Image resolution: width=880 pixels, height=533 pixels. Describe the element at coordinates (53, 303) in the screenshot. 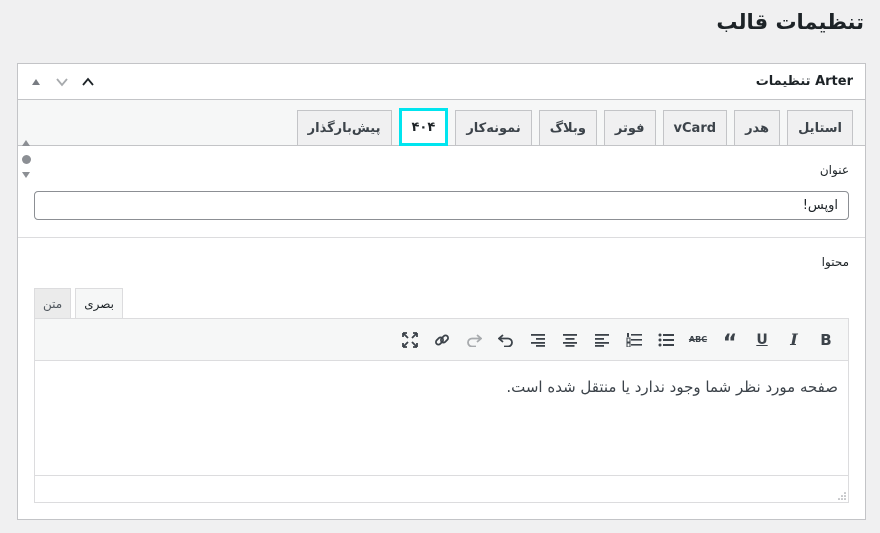

I see `editor-tab-text: متن` at that location.